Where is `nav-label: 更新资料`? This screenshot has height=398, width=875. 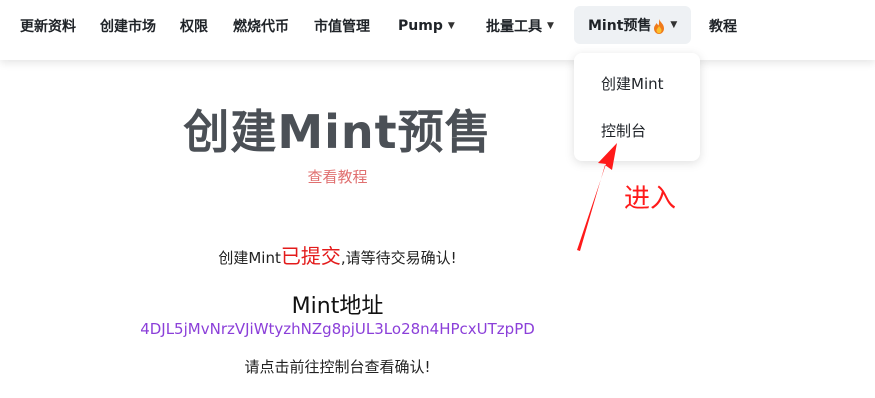
nav-label: 更新资料 is located at coordinates (48, 27).